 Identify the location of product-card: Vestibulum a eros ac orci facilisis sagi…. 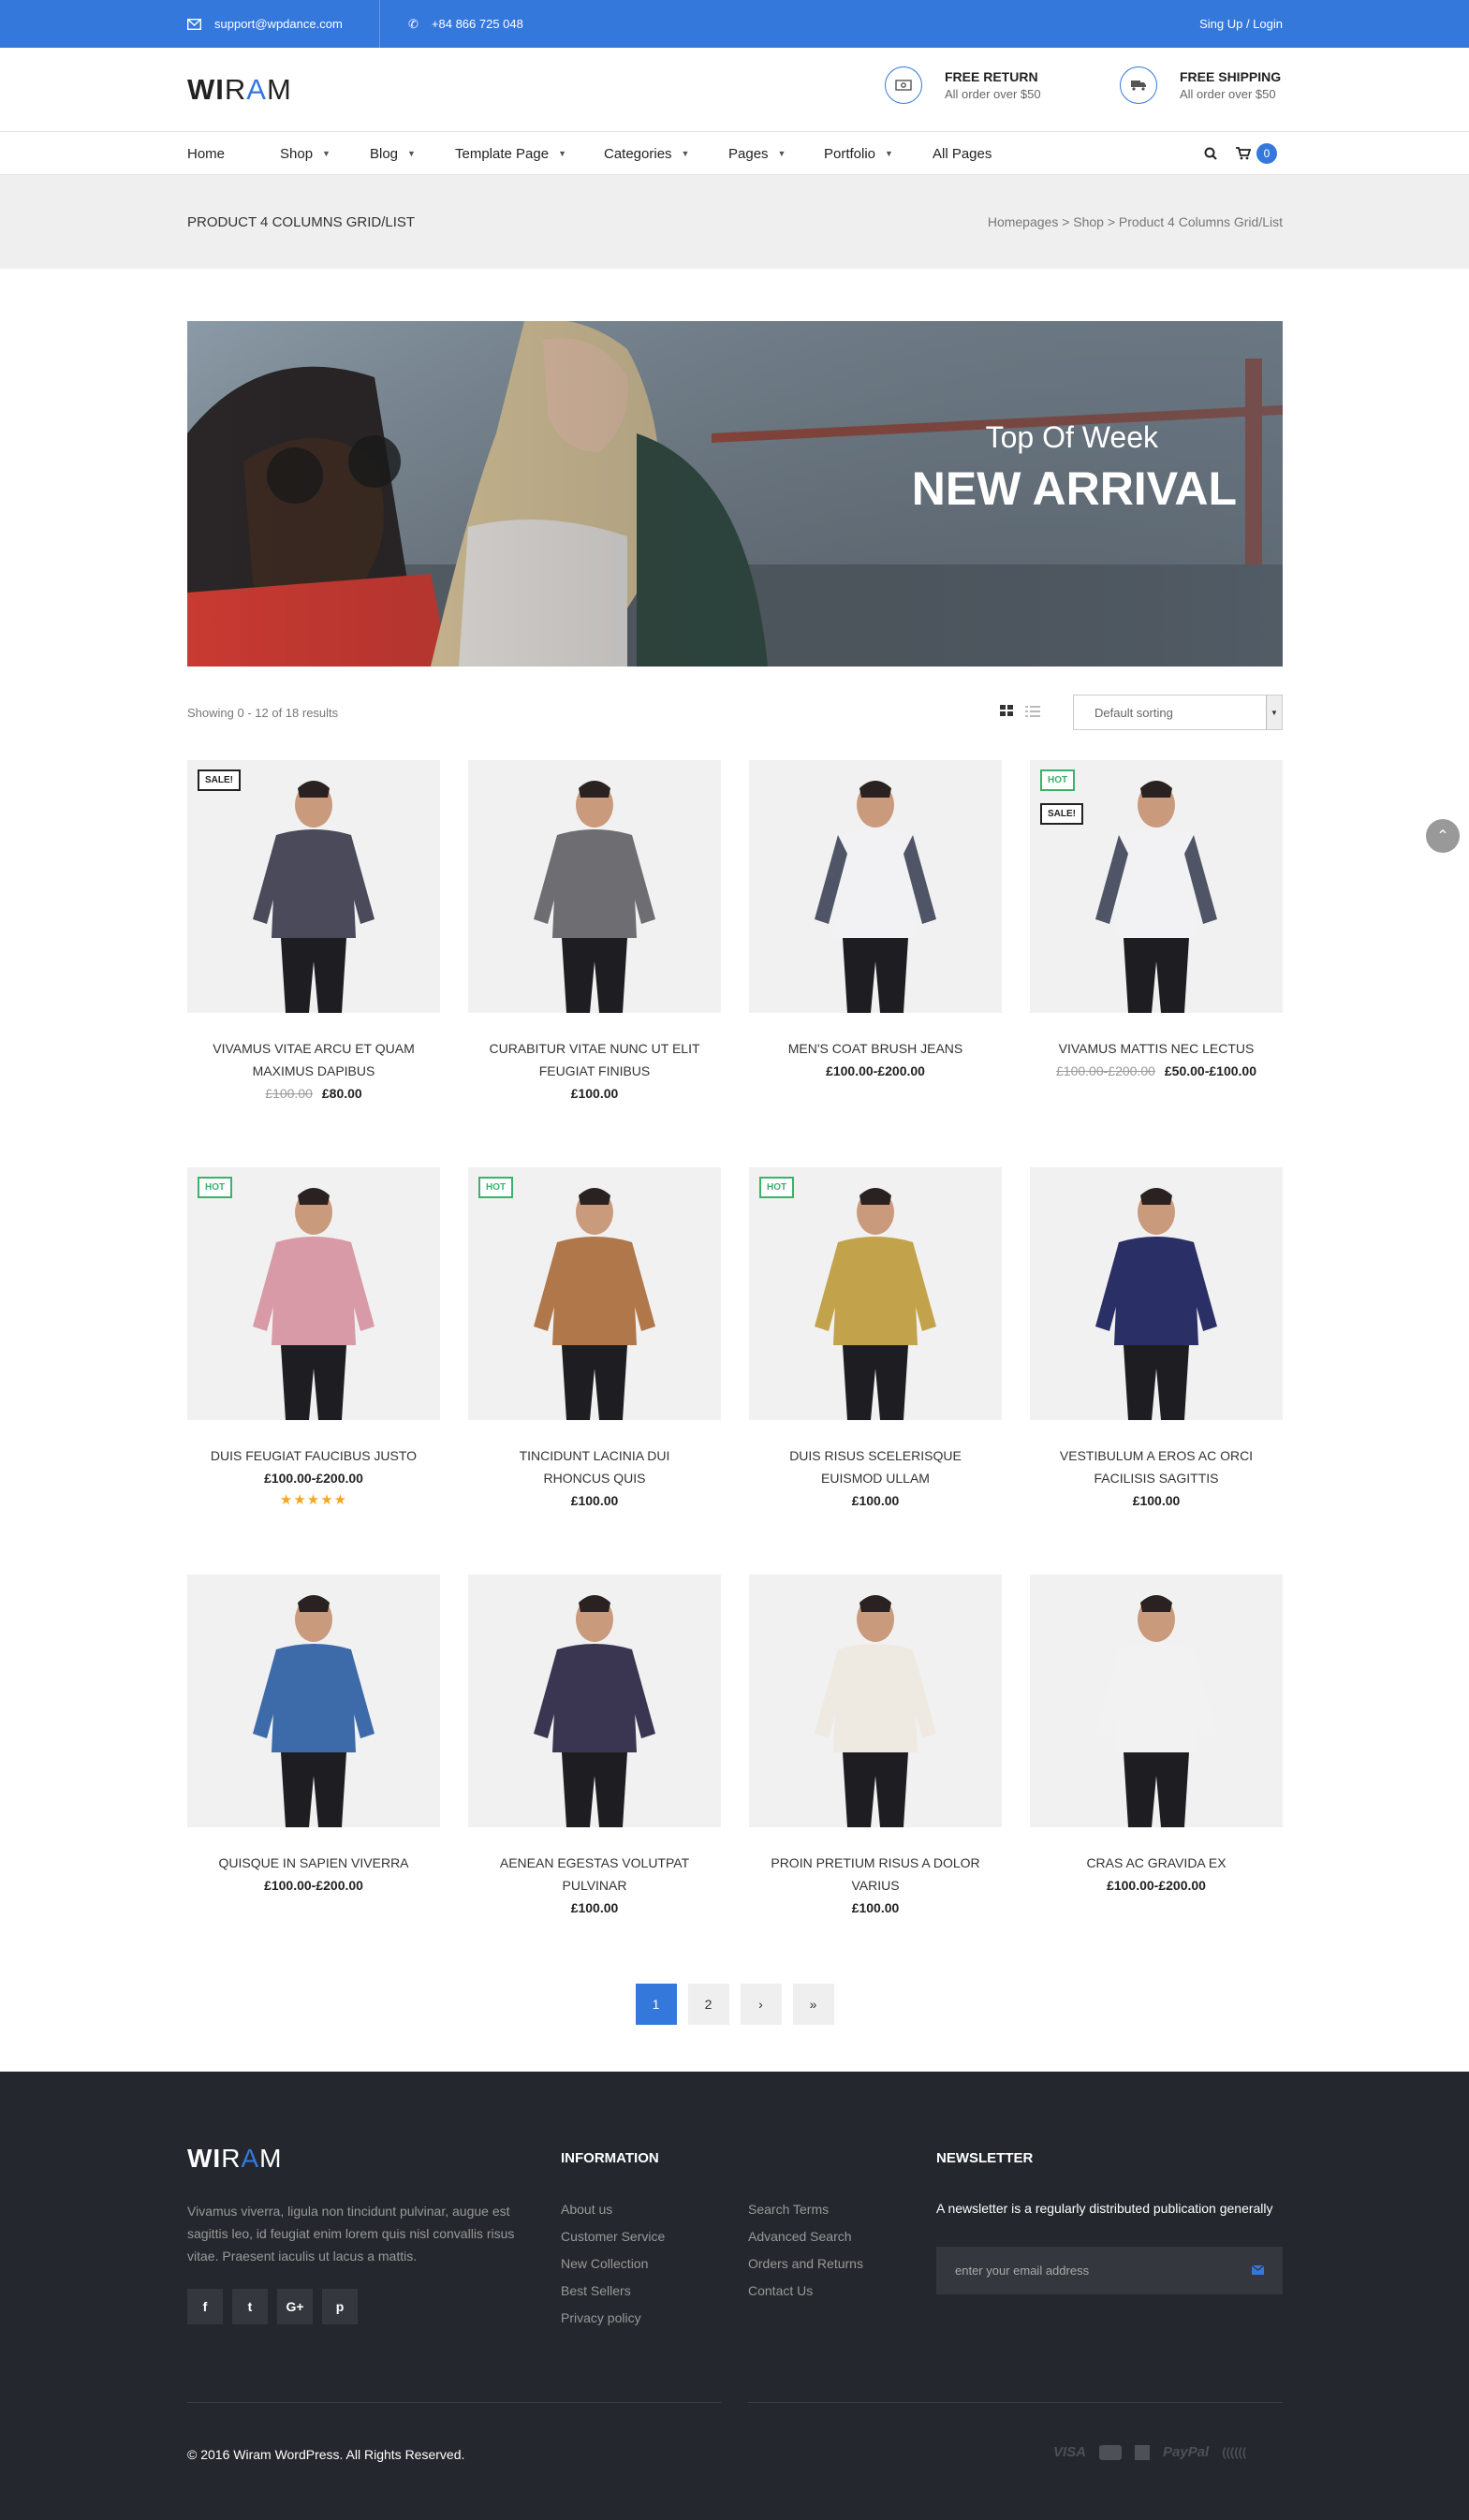
(1156, 1337).